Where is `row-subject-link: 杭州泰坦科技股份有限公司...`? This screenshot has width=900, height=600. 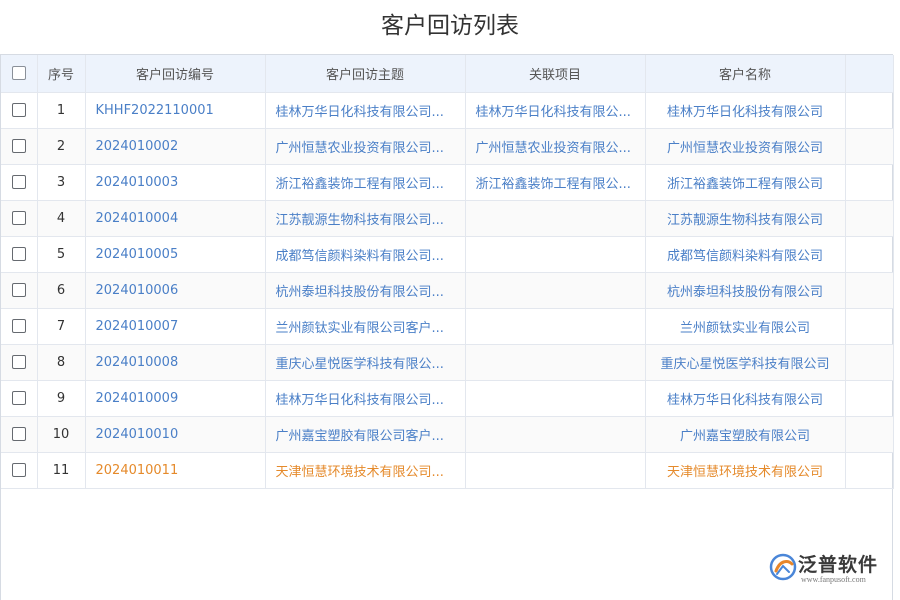
row-subject-link: 杭州泰坦科技股份有限公司... is located at coordinates (365, 290).